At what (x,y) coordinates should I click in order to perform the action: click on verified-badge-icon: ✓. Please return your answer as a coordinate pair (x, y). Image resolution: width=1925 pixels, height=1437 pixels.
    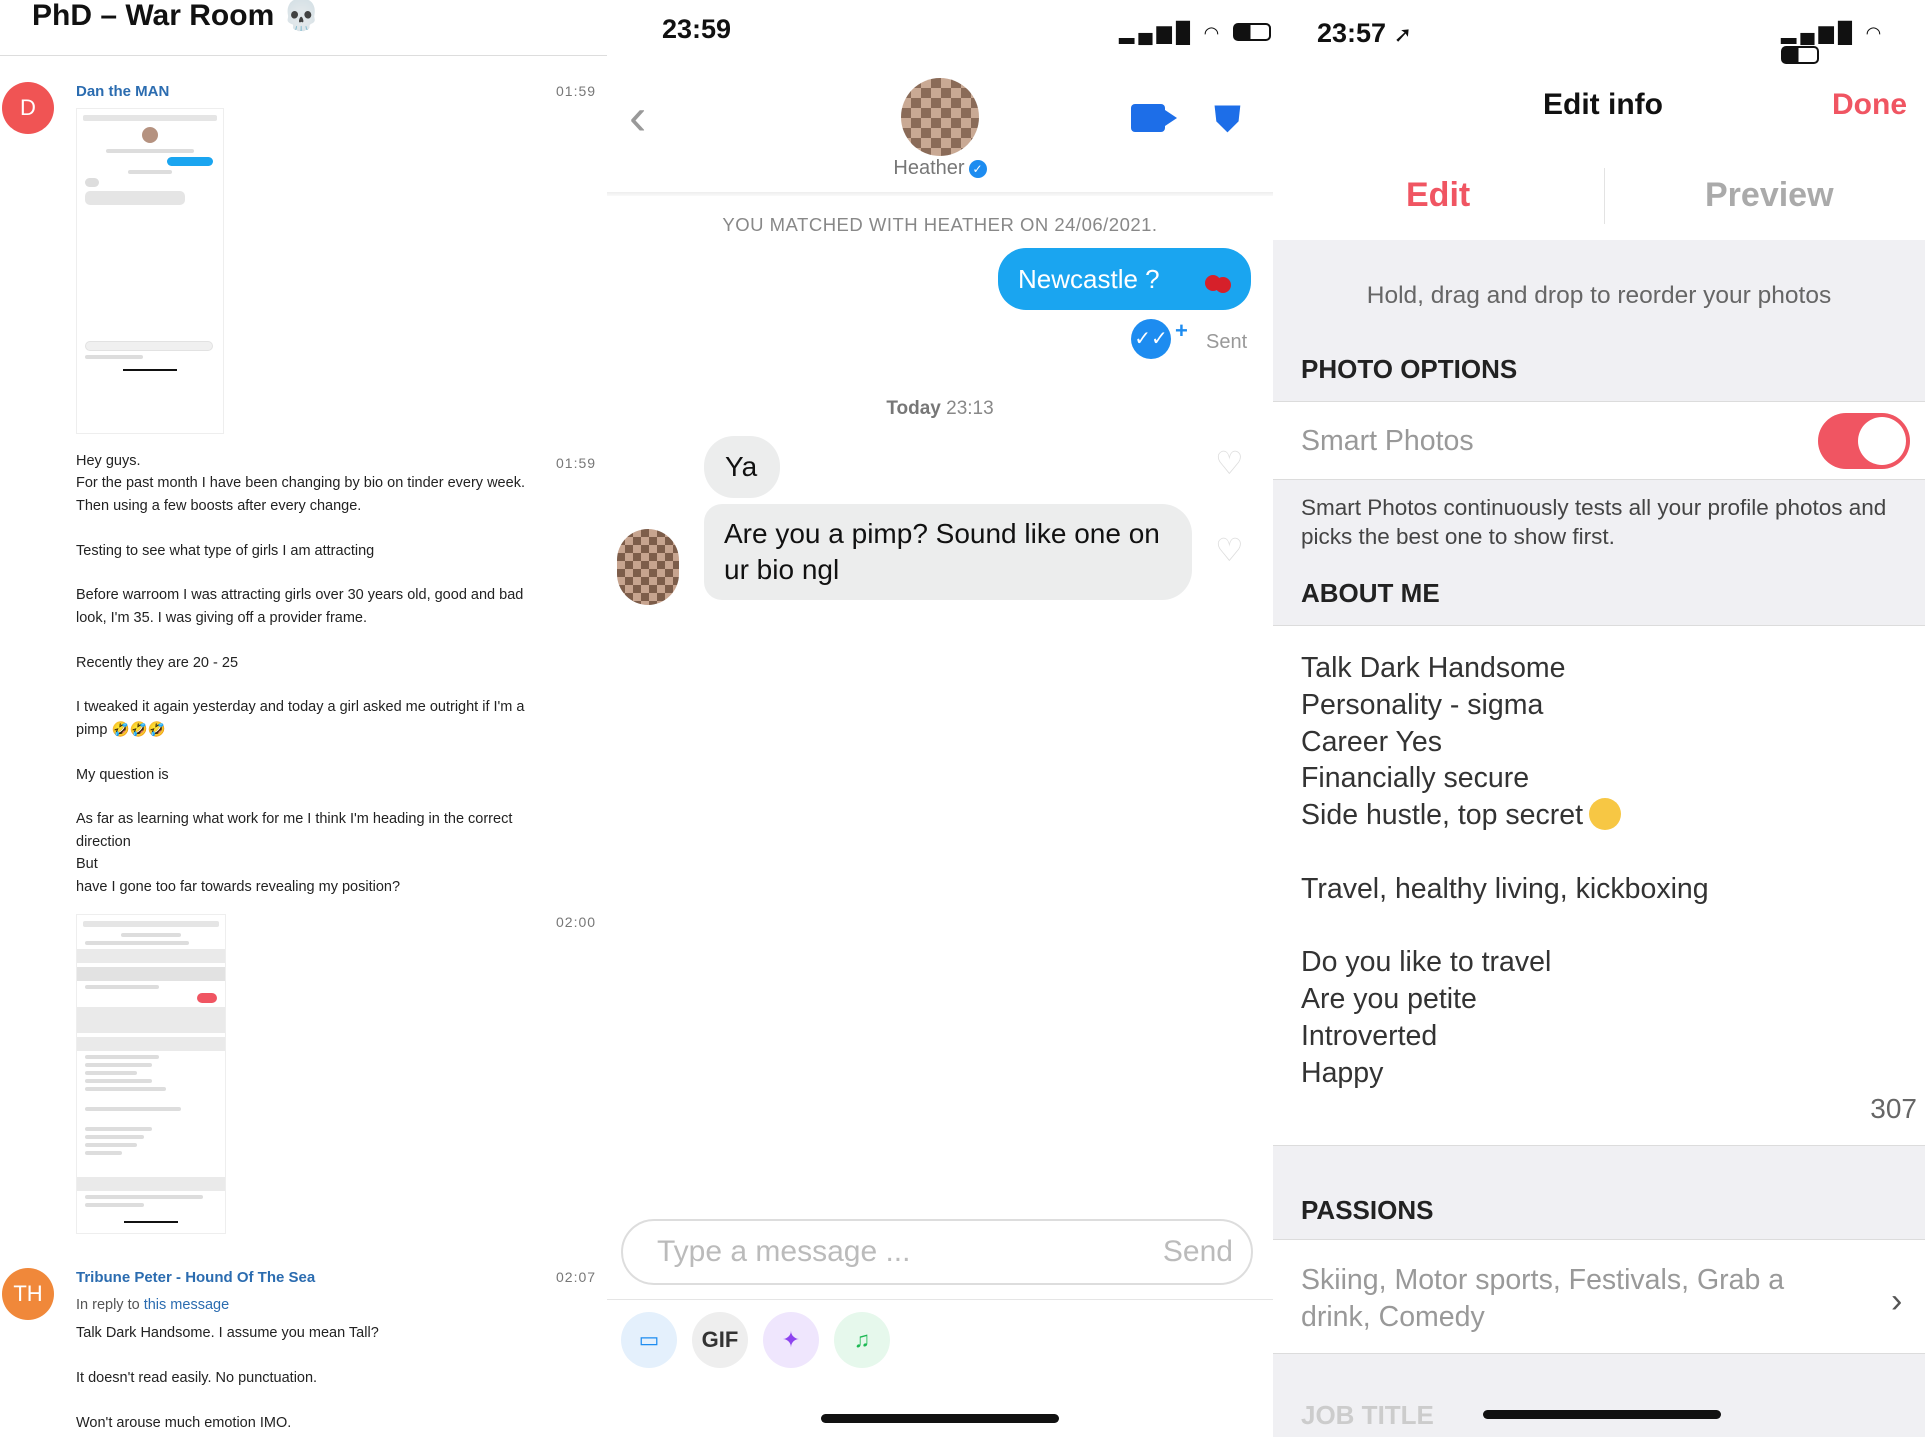
    Looking at the image, I should click on (977, 169).